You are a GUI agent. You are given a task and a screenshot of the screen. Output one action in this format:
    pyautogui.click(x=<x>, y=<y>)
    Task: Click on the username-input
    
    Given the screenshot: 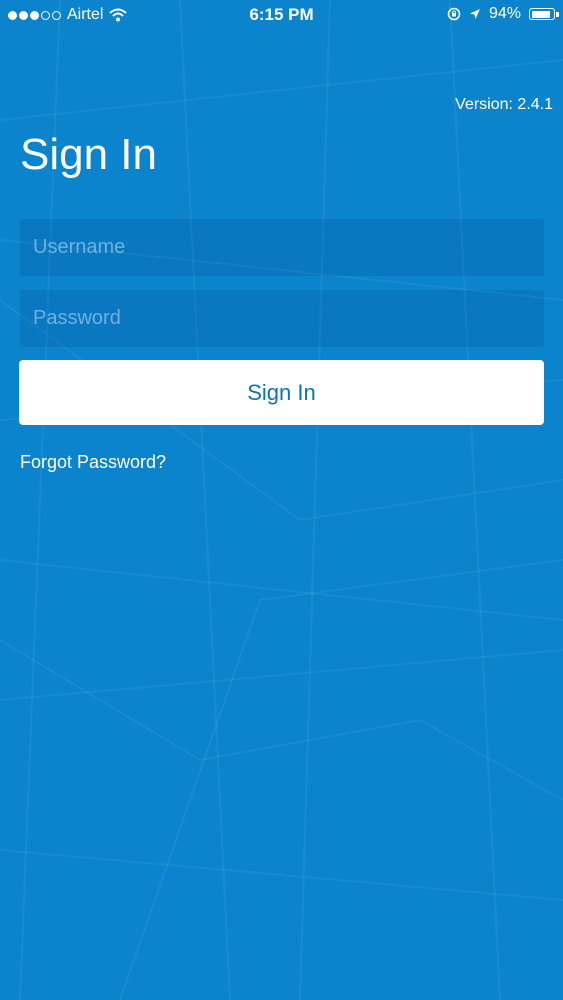 What is the action you would take?
    pyautogui.click(x=282, y=247)
    